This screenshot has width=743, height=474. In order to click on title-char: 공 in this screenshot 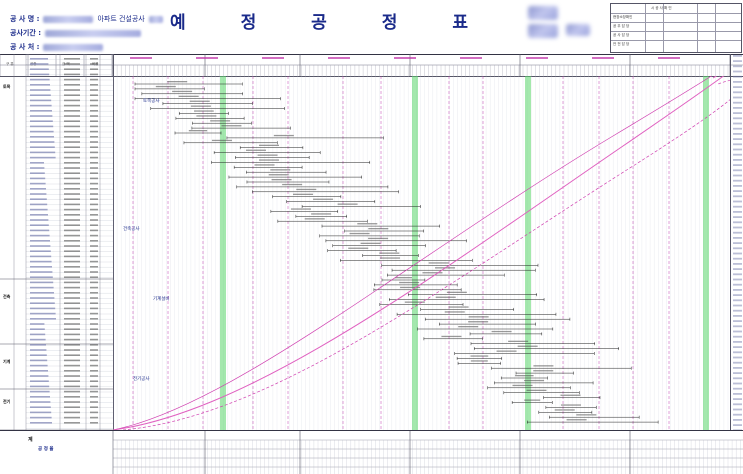, I will do `click(320, 23)`.